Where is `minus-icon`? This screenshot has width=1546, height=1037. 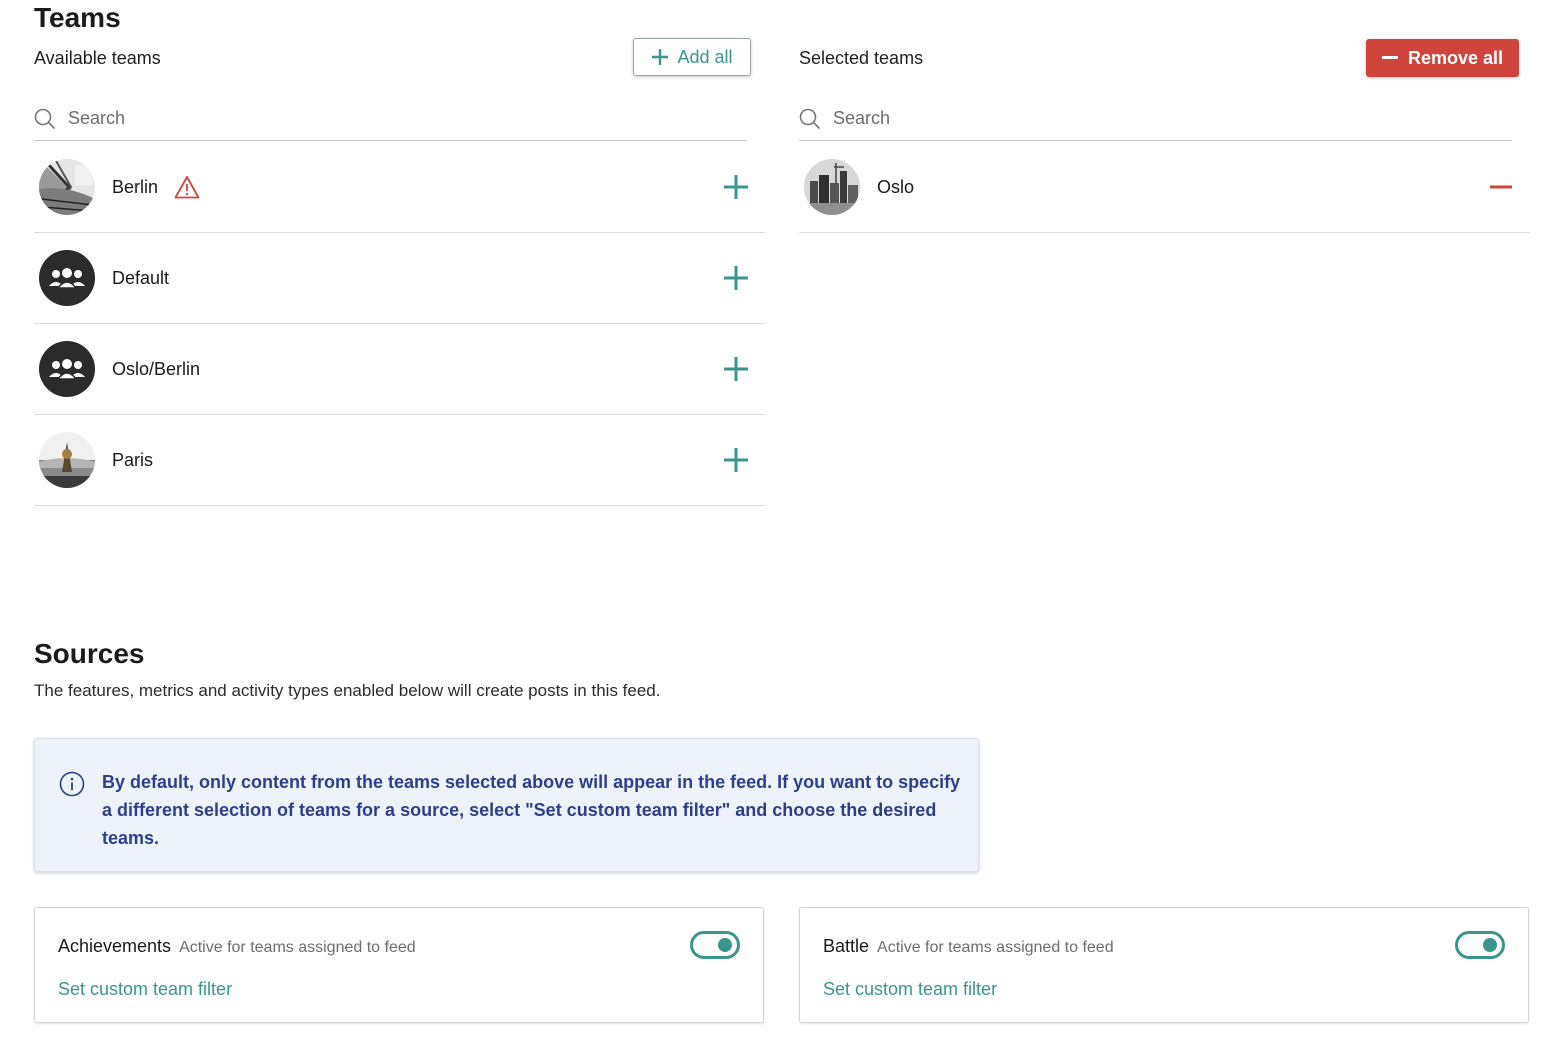 minus-icon is located at coordinates (1389, 57).